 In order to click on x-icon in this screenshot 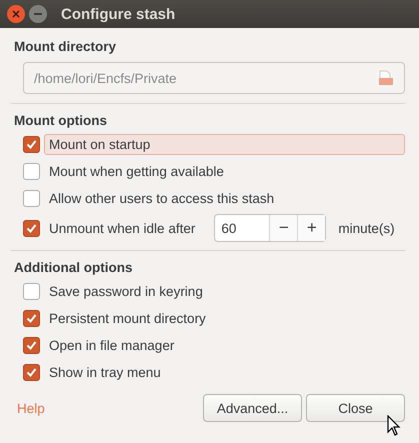, I will do `click(16, 14)`.